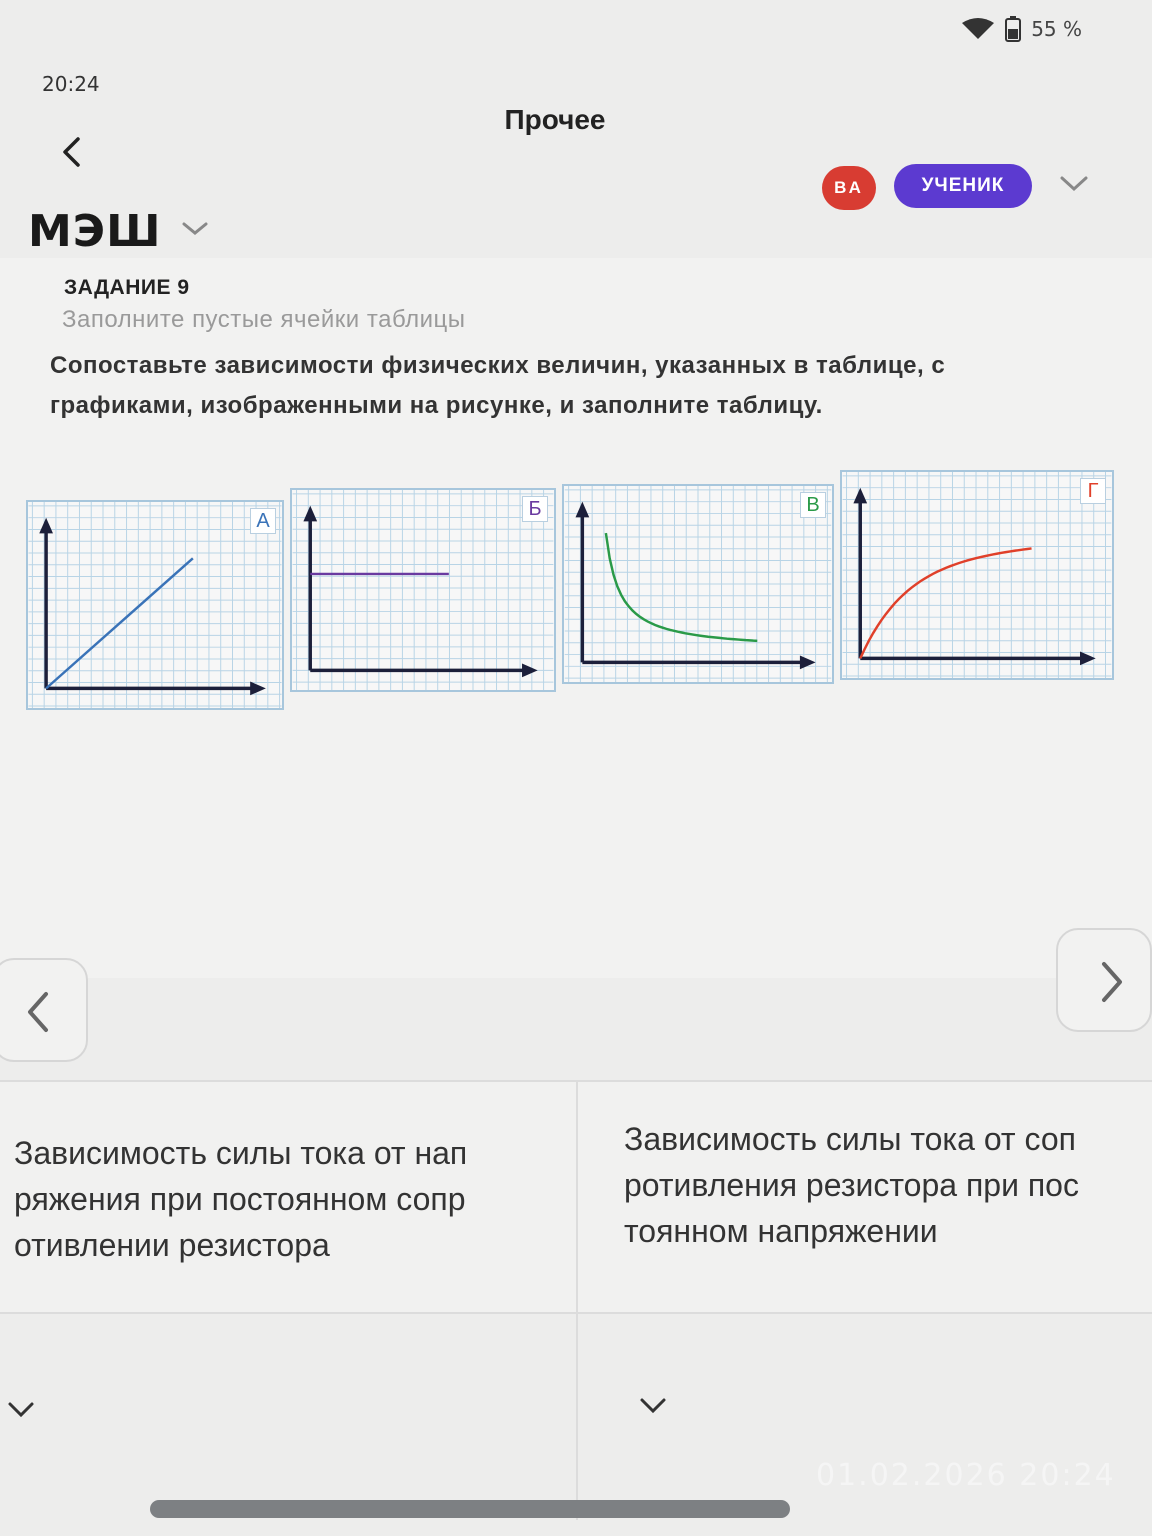  I want to click on status-bar-right: 55 %, so click(1021, 29).